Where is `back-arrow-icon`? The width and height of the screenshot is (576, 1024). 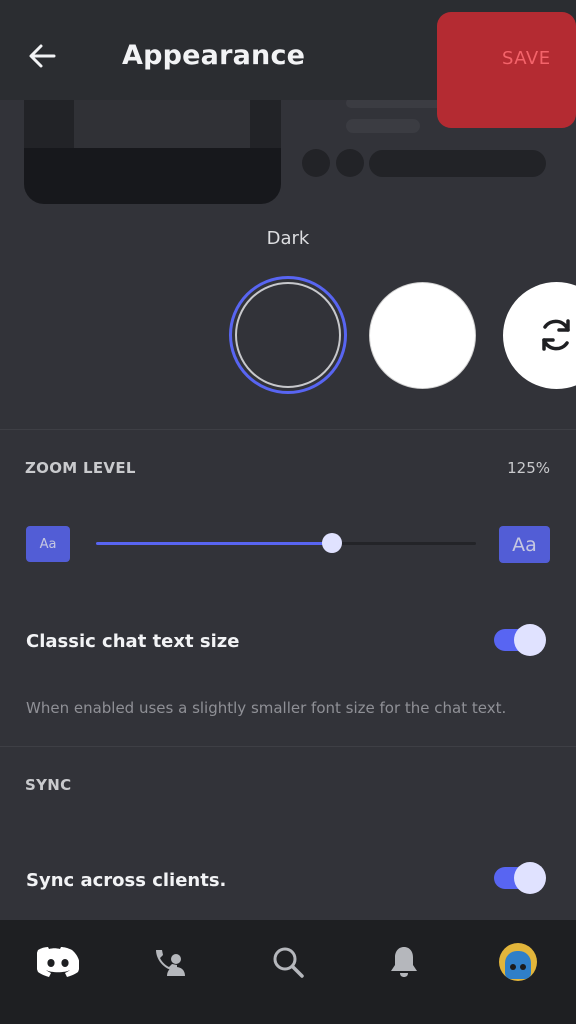
back-arrow-icon is located at coordinates (42, 56).